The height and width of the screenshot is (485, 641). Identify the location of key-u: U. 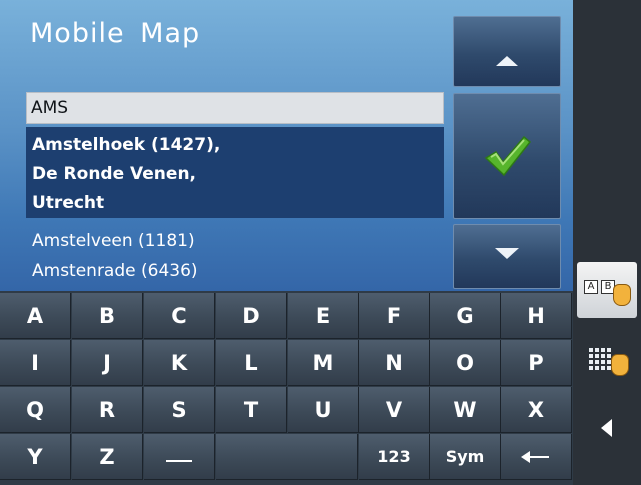
(323, 410).